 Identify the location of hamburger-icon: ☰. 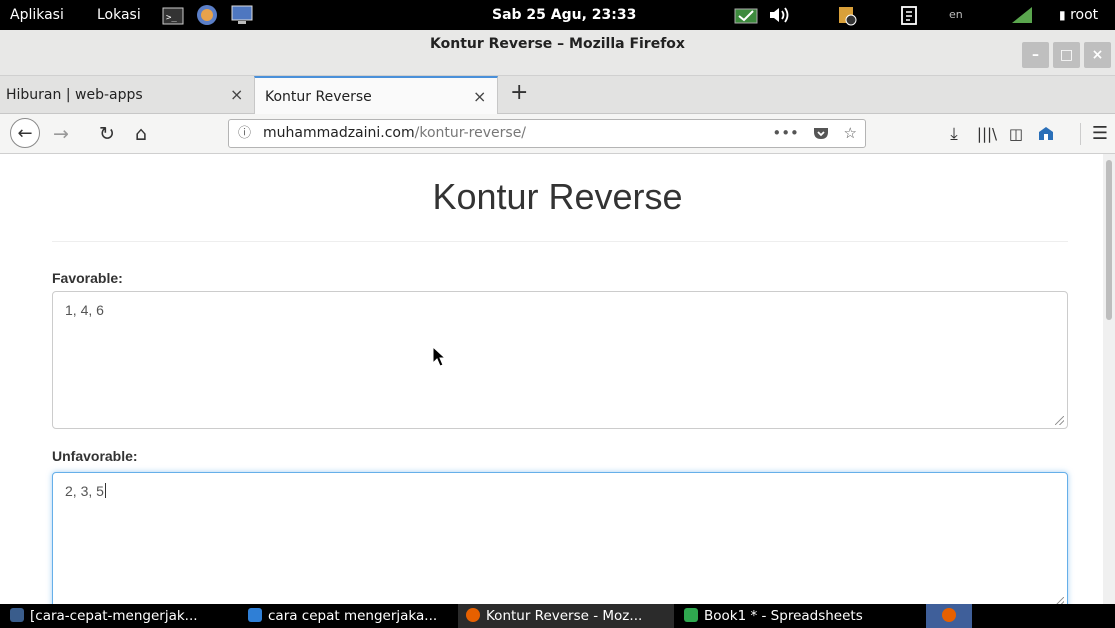
(1100, 133).